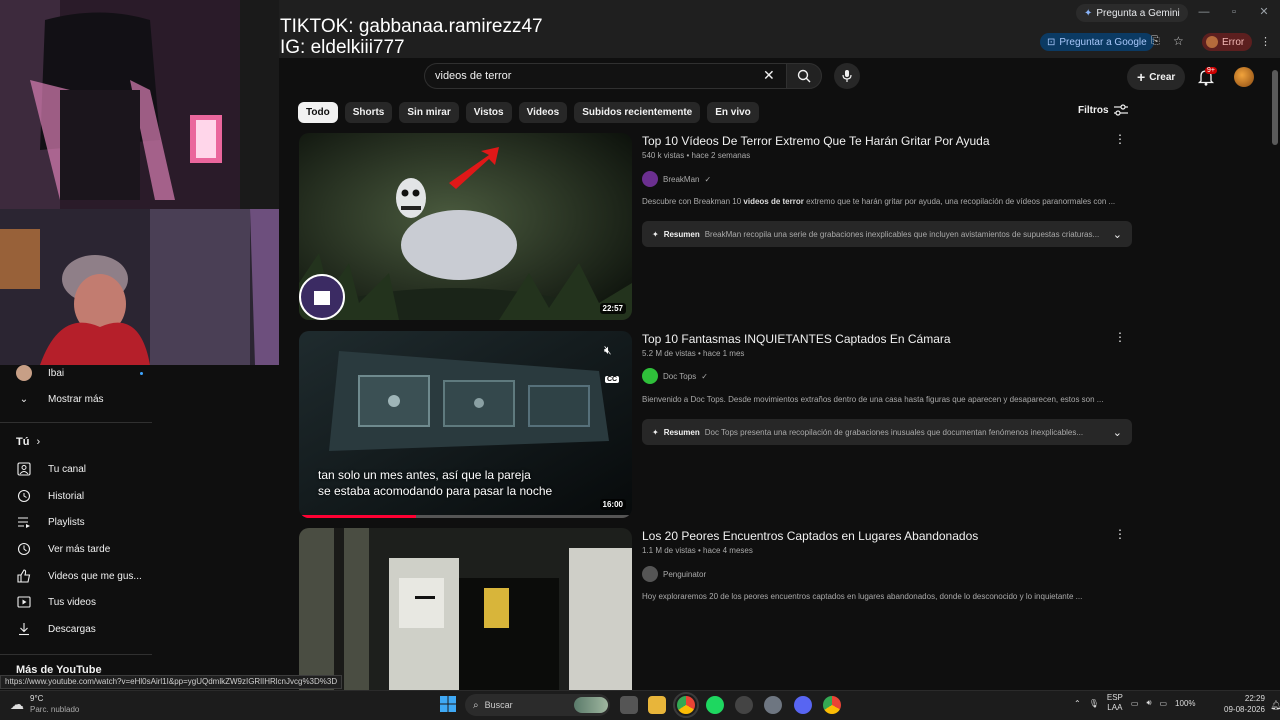 Image resolution: width=1280 pixels, height=720 pixels. I want to click on search-button, so click(804, 76).